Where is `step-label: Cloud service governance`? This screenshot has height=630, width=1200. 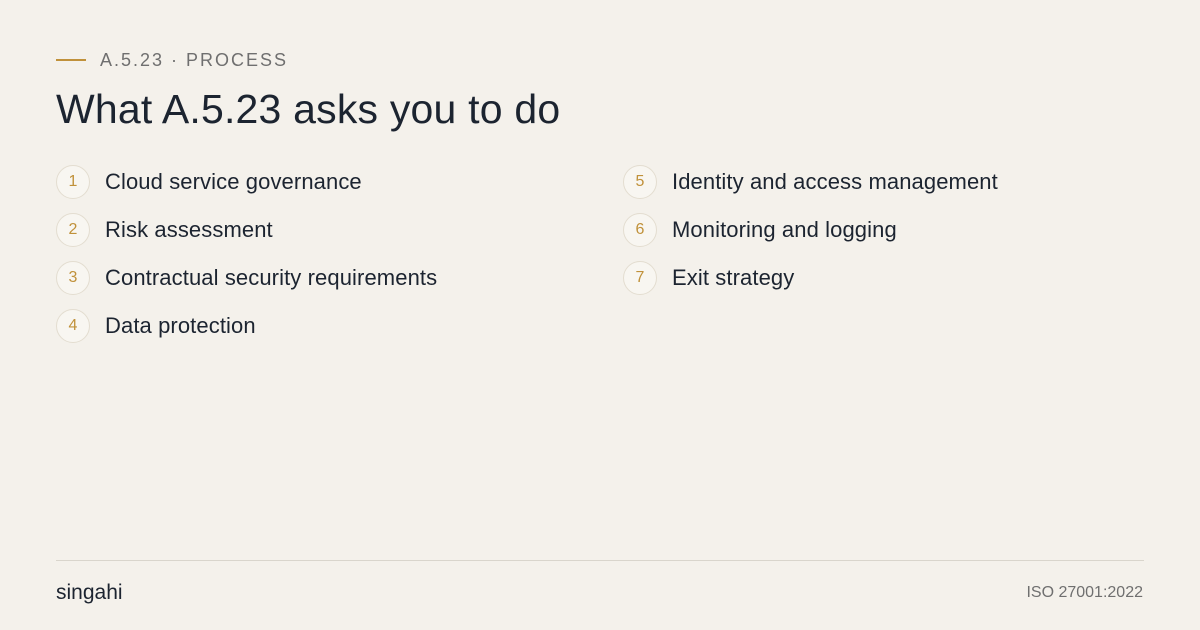
step-label: Cloud service governance is located at coordinates (233, 181).